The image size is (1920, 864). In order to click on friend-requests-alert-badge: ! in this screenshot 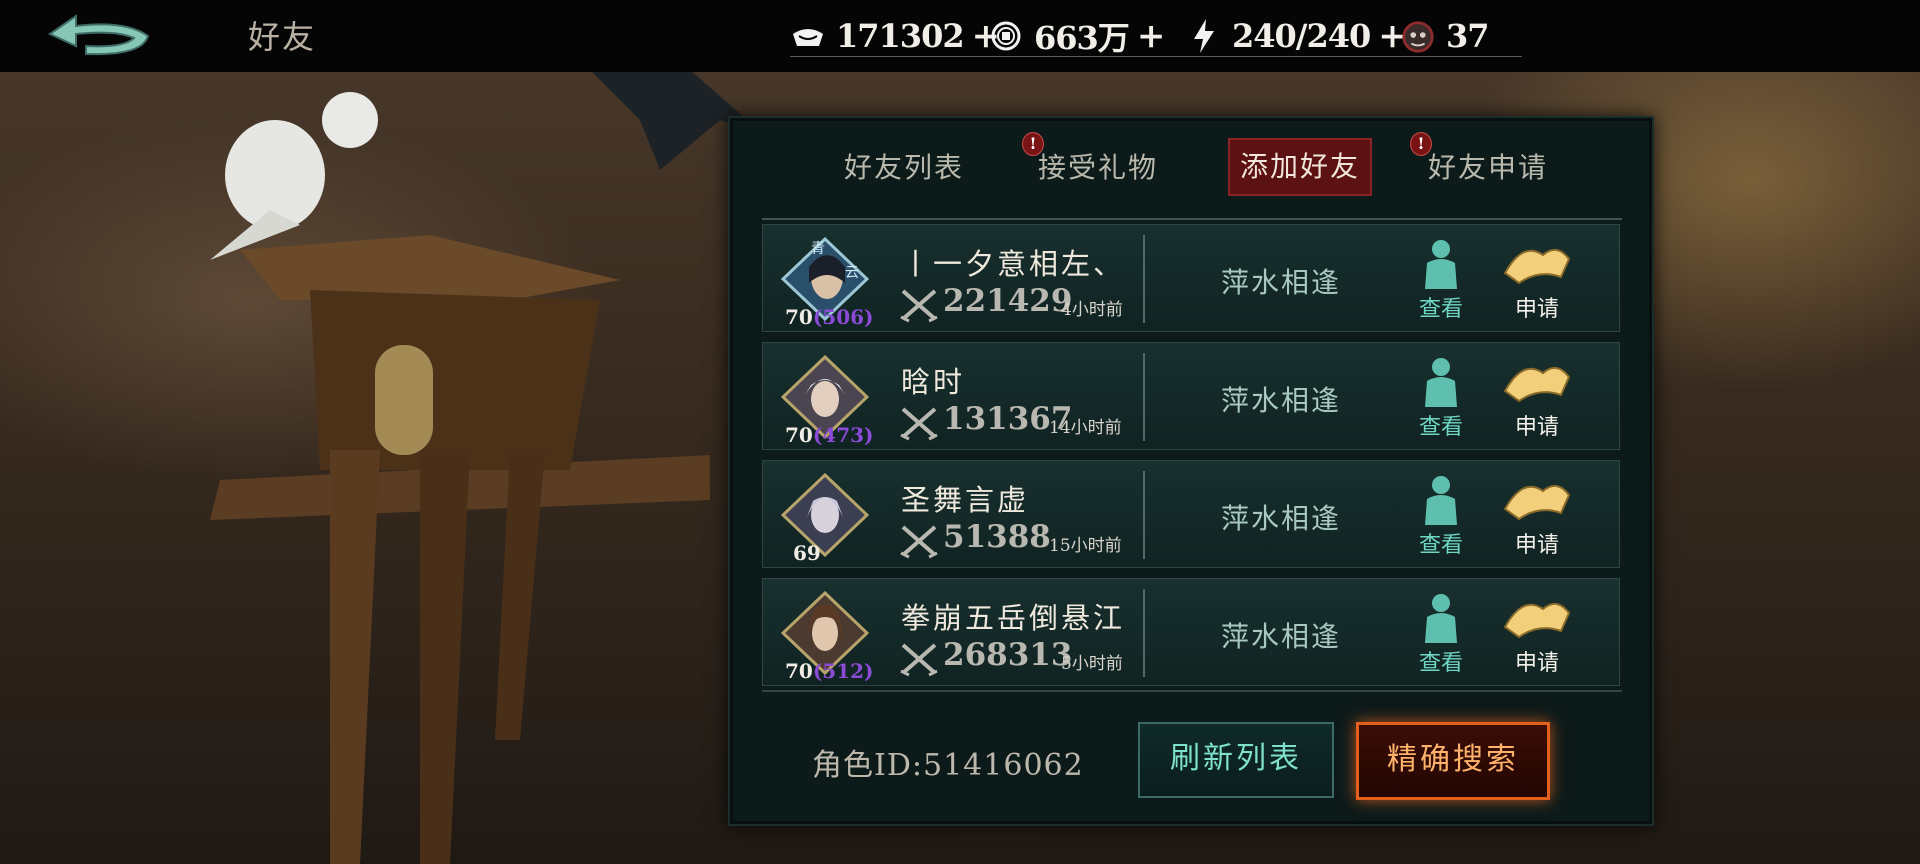, I will do `click(1421, 144)`.